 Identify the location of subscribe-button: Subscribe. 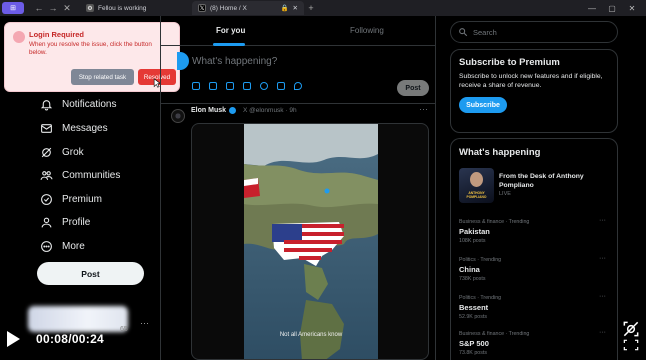
(483, 105).